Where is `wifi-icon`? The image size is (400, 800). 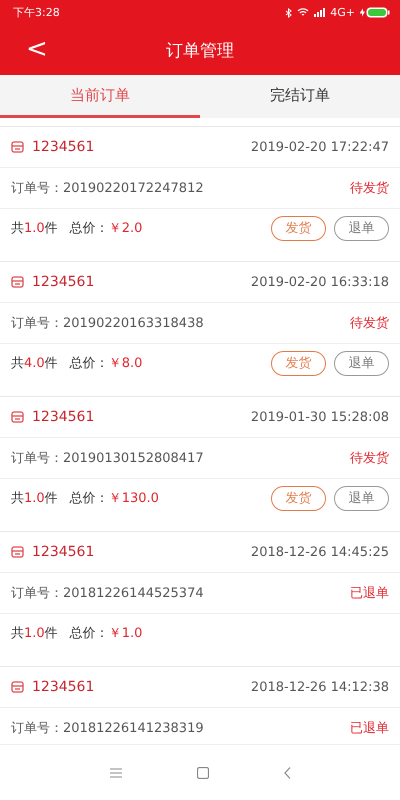
wifi-icon is located at coordinates (303, 12).